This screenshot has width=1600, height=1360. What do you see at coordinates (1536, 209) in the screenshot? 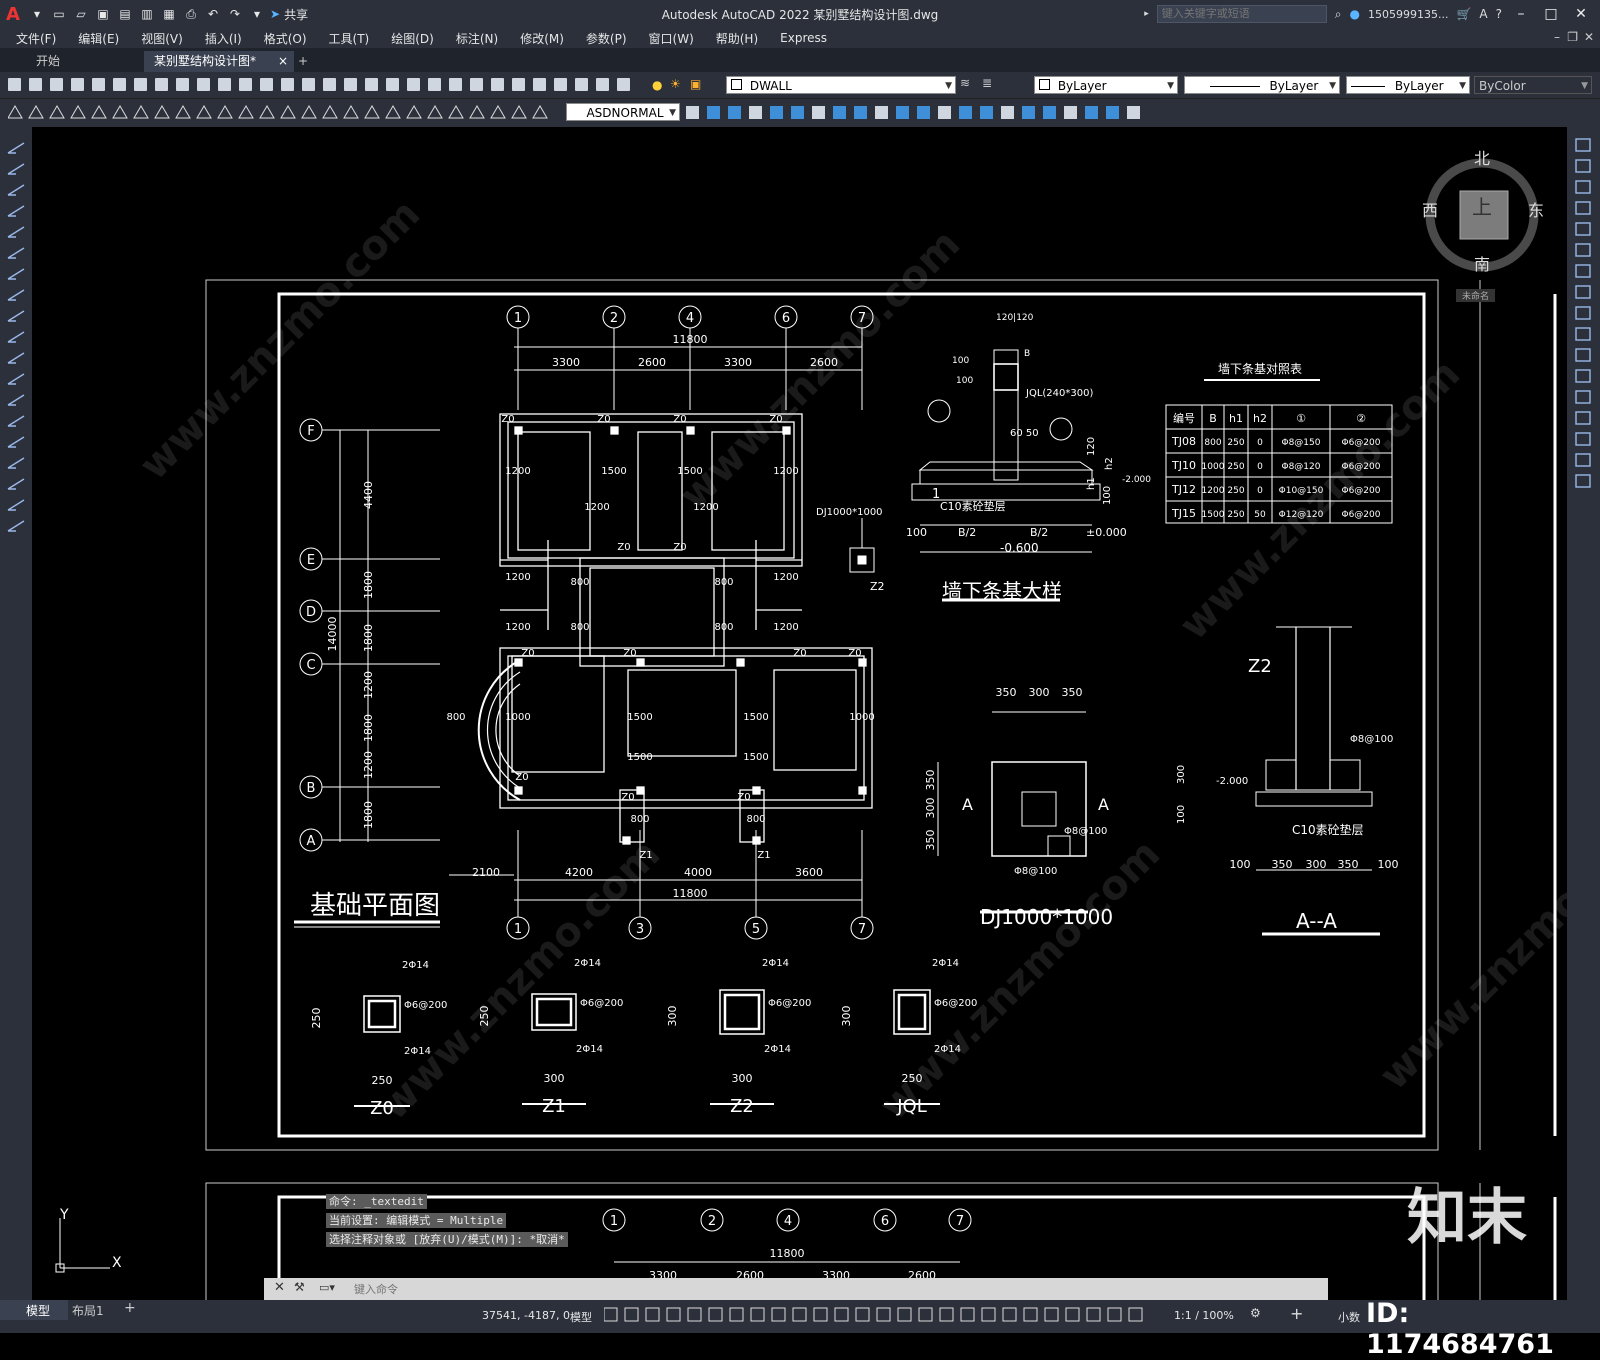
I see `viewcube-east: 东` at bounding box center [1536, 209].